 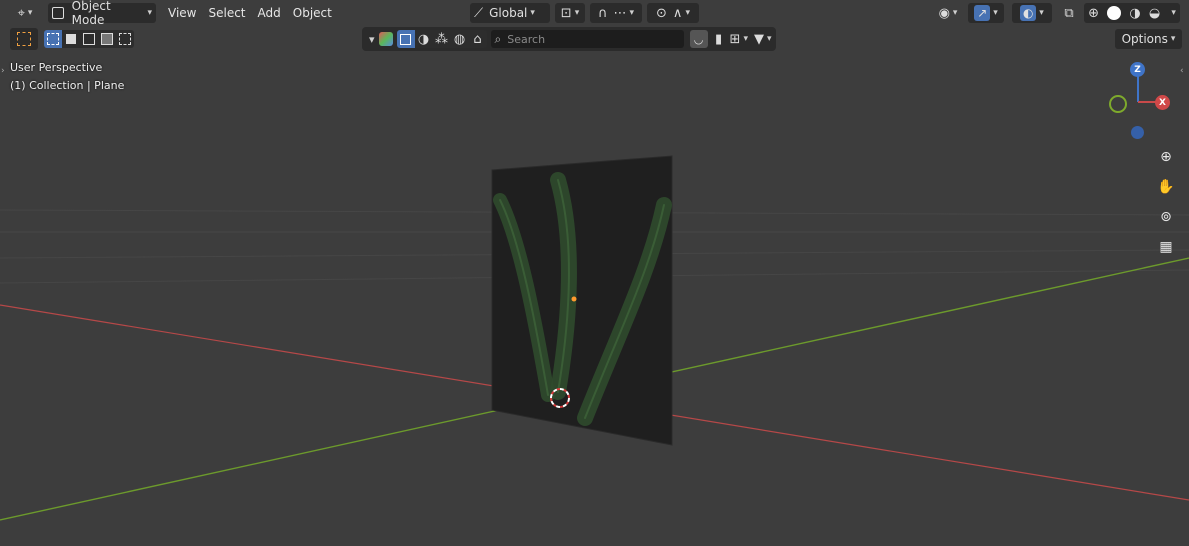 I want to click on pivot-icon: ⊡, so click(x=566, y=13).